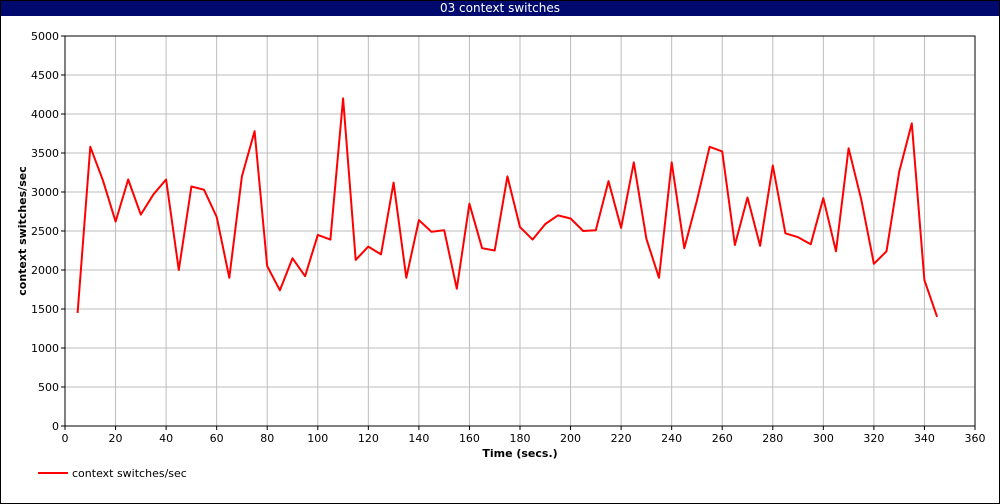 The height and width of the screenshot is (504, 1000). Describe the element at coordinates (45, 153) in the screenshot. I see `y-tick-label: 3500` at that location.